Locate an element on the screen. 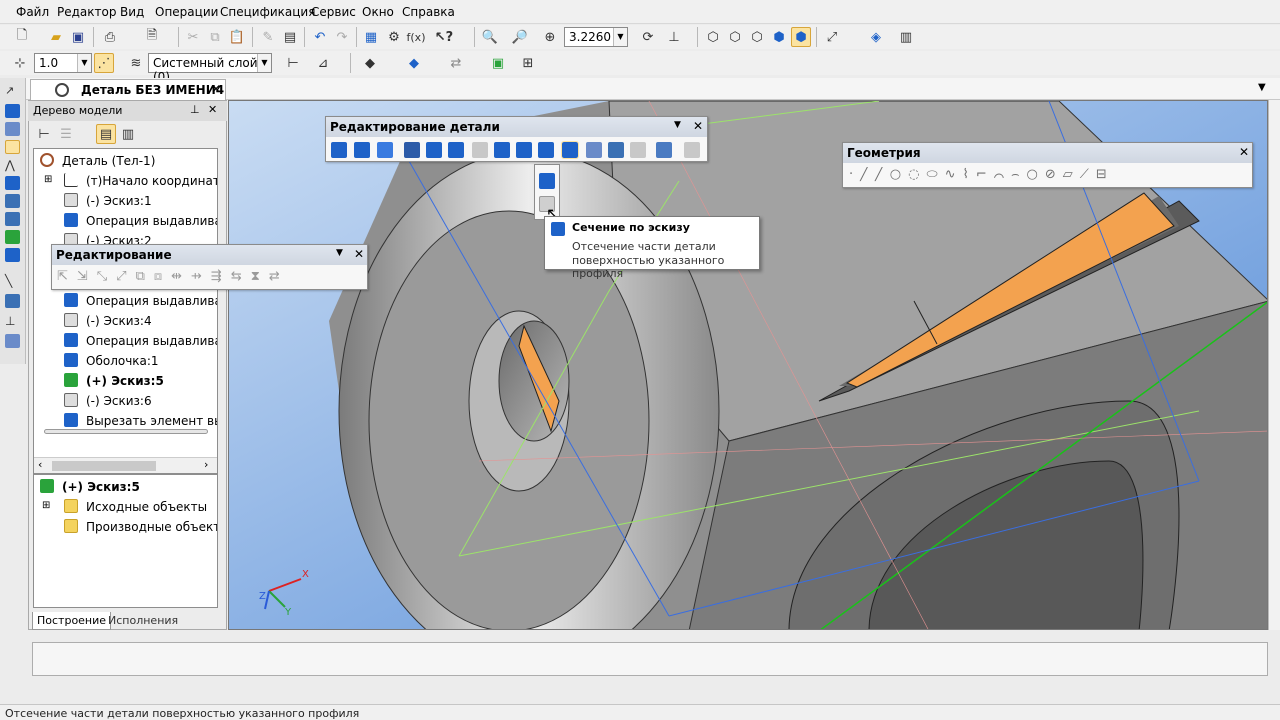 The image size is (1280, 720). lines-icon: ╲ is located at coordinates (12, 281).